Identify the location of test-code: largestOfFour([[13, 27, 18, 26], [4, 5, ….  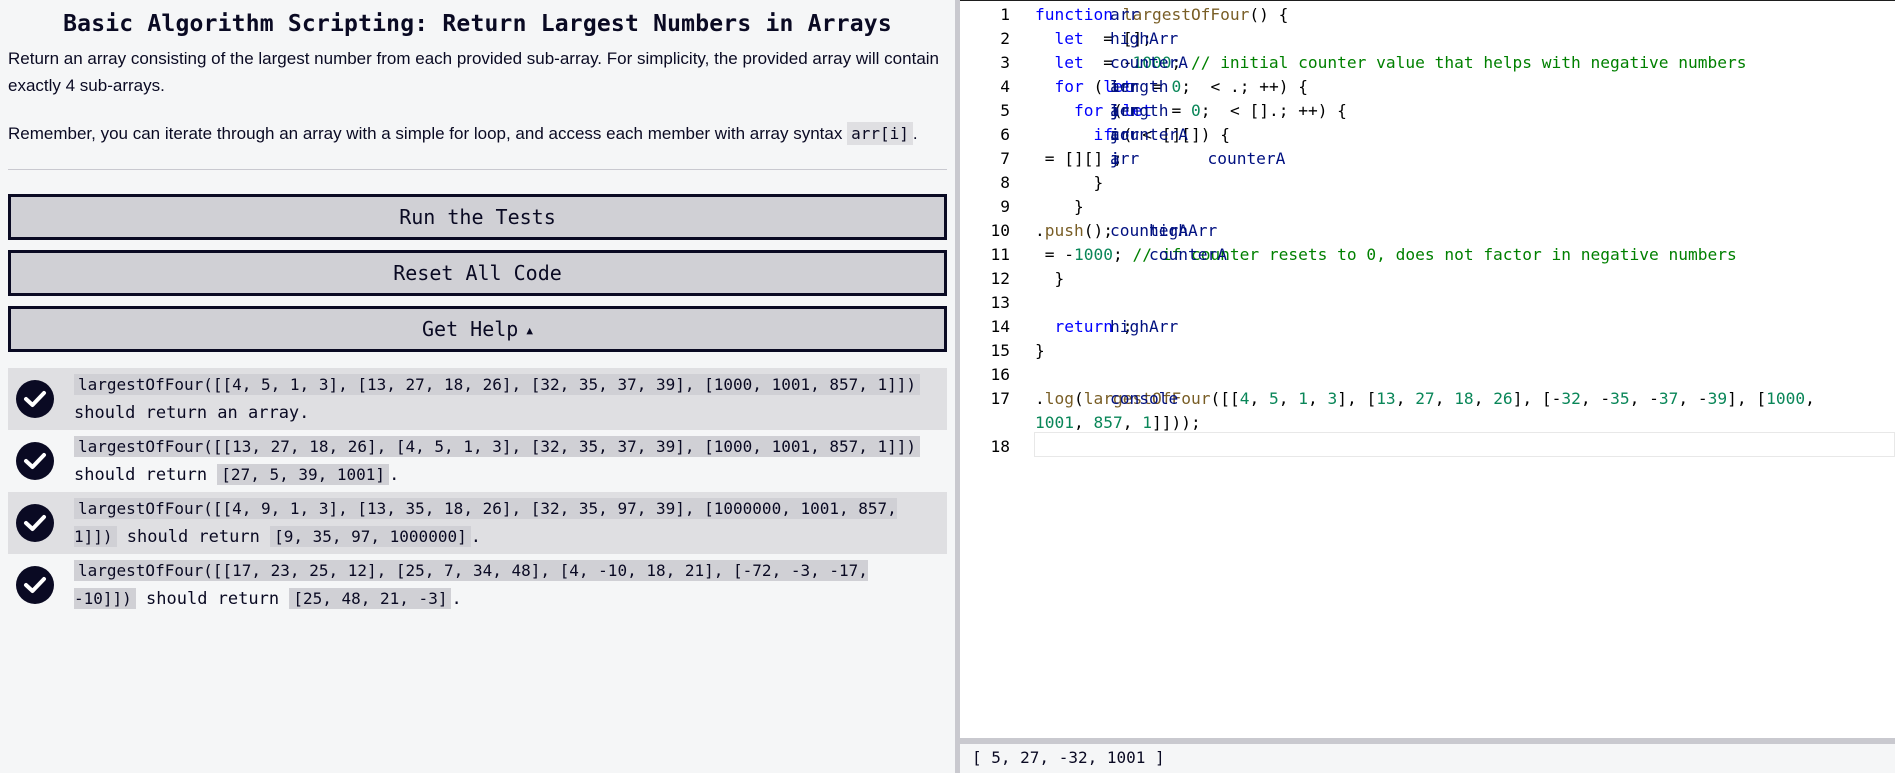
(497, 446).